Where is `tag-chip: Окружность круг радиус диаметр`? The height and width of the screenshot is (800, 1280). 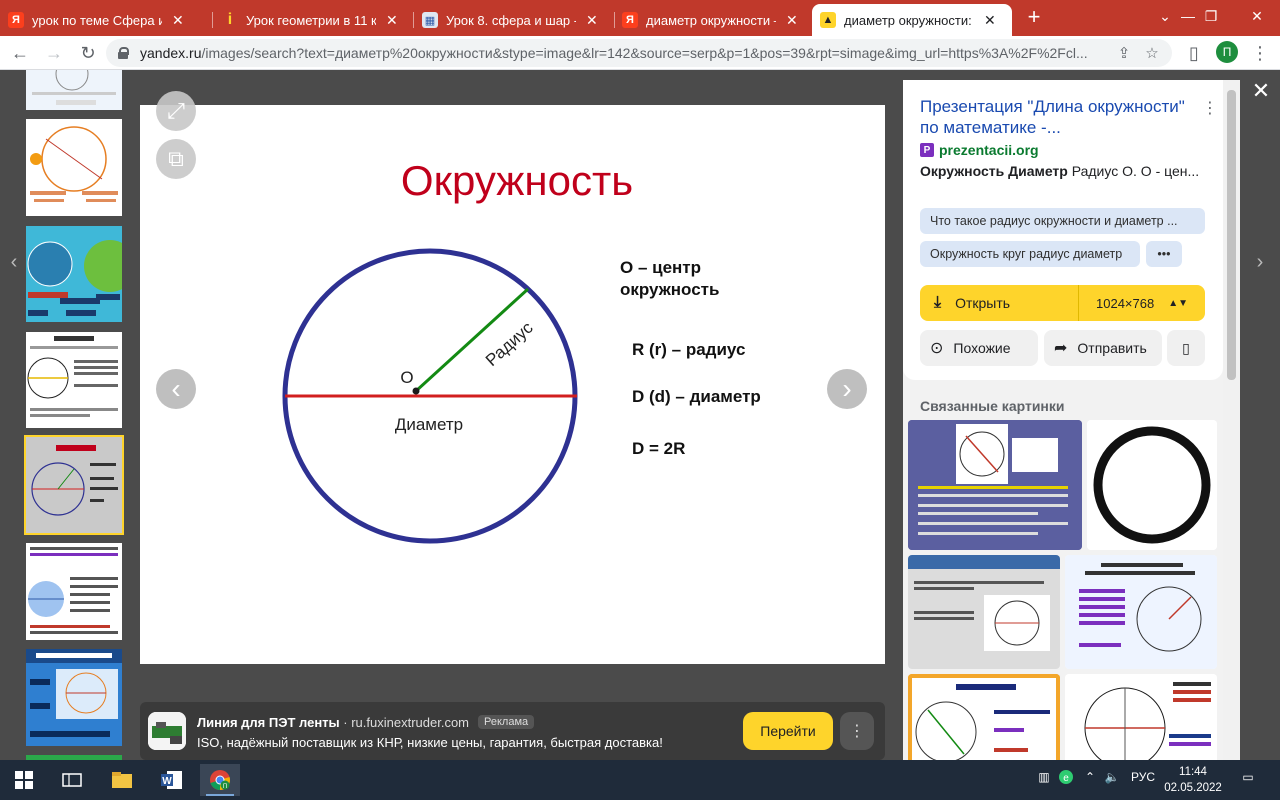 tag-chip: Окружность круг радиус диаметр is located at coordinates (1030, 254).